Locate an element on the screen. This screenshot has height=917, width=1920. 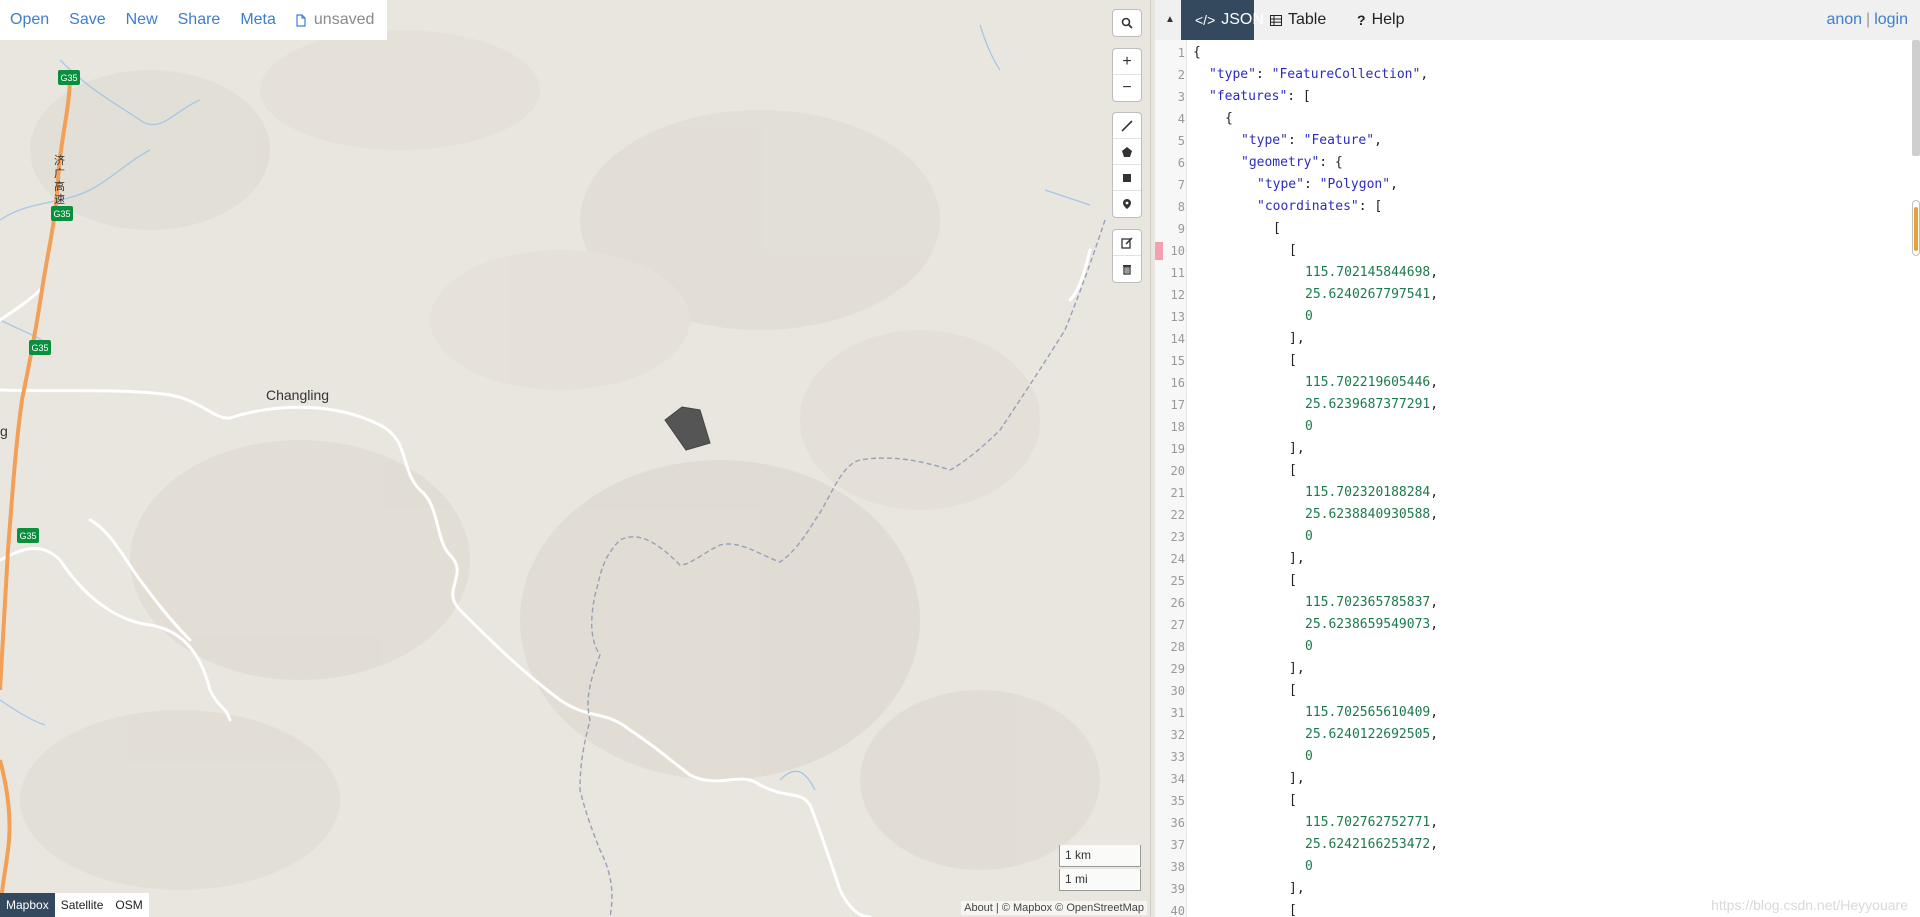
highway-shield: G35 is located at coordinates (28, 535).